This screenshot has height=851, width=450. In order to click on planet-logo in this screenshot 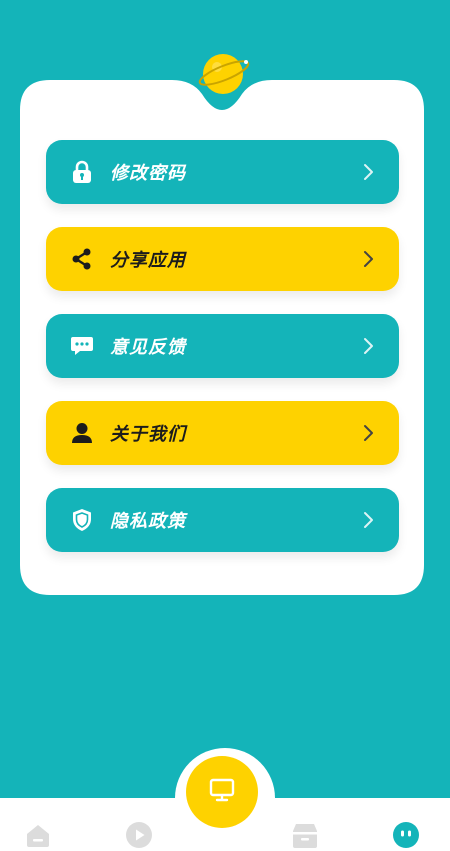, I will do `click(225, 73)`.